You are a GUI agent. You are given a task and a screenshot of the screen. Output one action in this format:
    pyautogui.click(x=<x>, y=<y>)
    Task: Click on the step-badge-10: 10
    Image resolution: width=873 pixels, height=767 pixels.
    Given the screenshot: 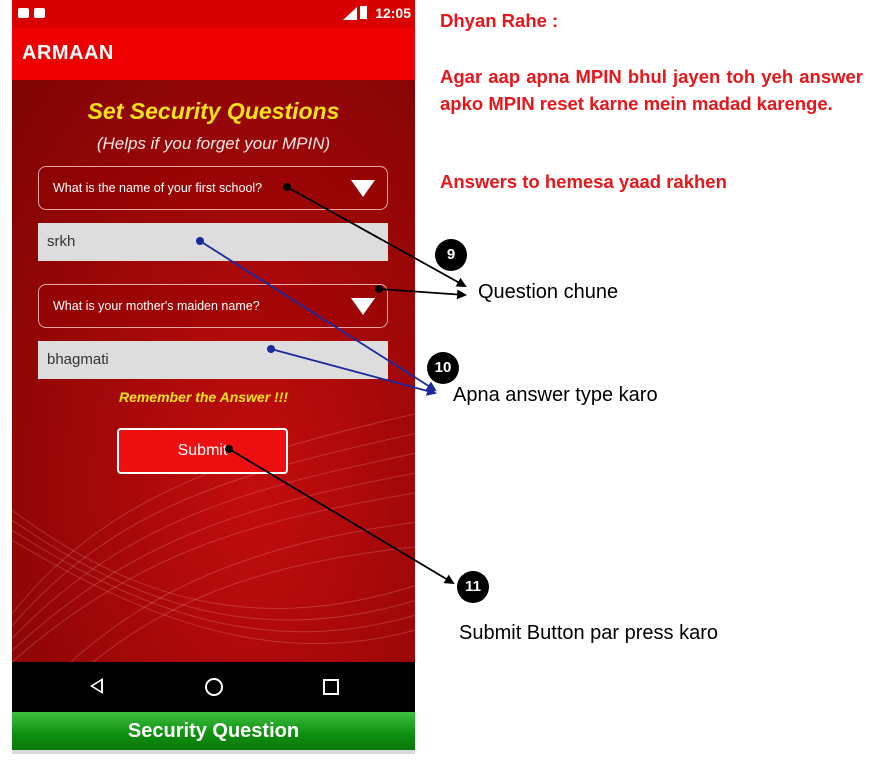 What is the action you would take?
    pyautogui.click(x=443, y=368)
    